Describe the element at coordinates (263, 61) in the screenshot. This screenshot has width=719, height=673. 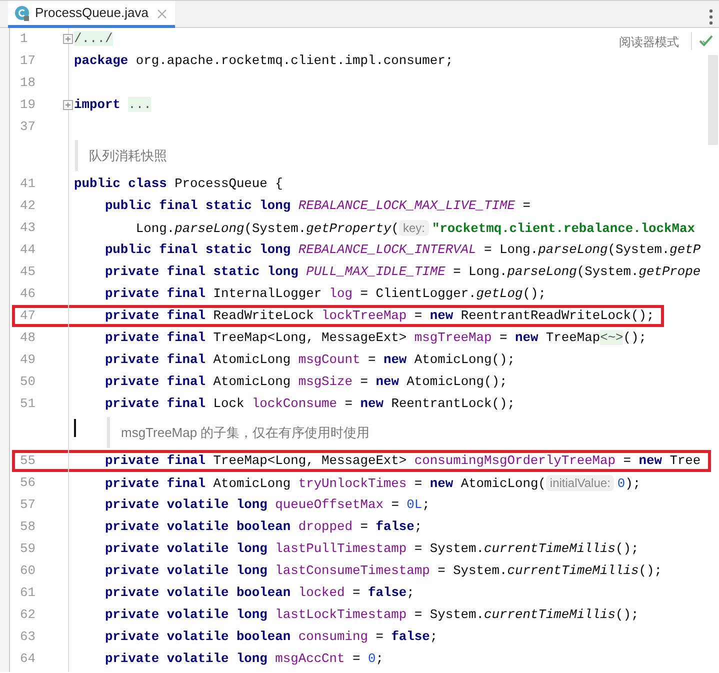
I see `code-line: package org.apache.rocketmq.client.impl.consumer;` at that location.